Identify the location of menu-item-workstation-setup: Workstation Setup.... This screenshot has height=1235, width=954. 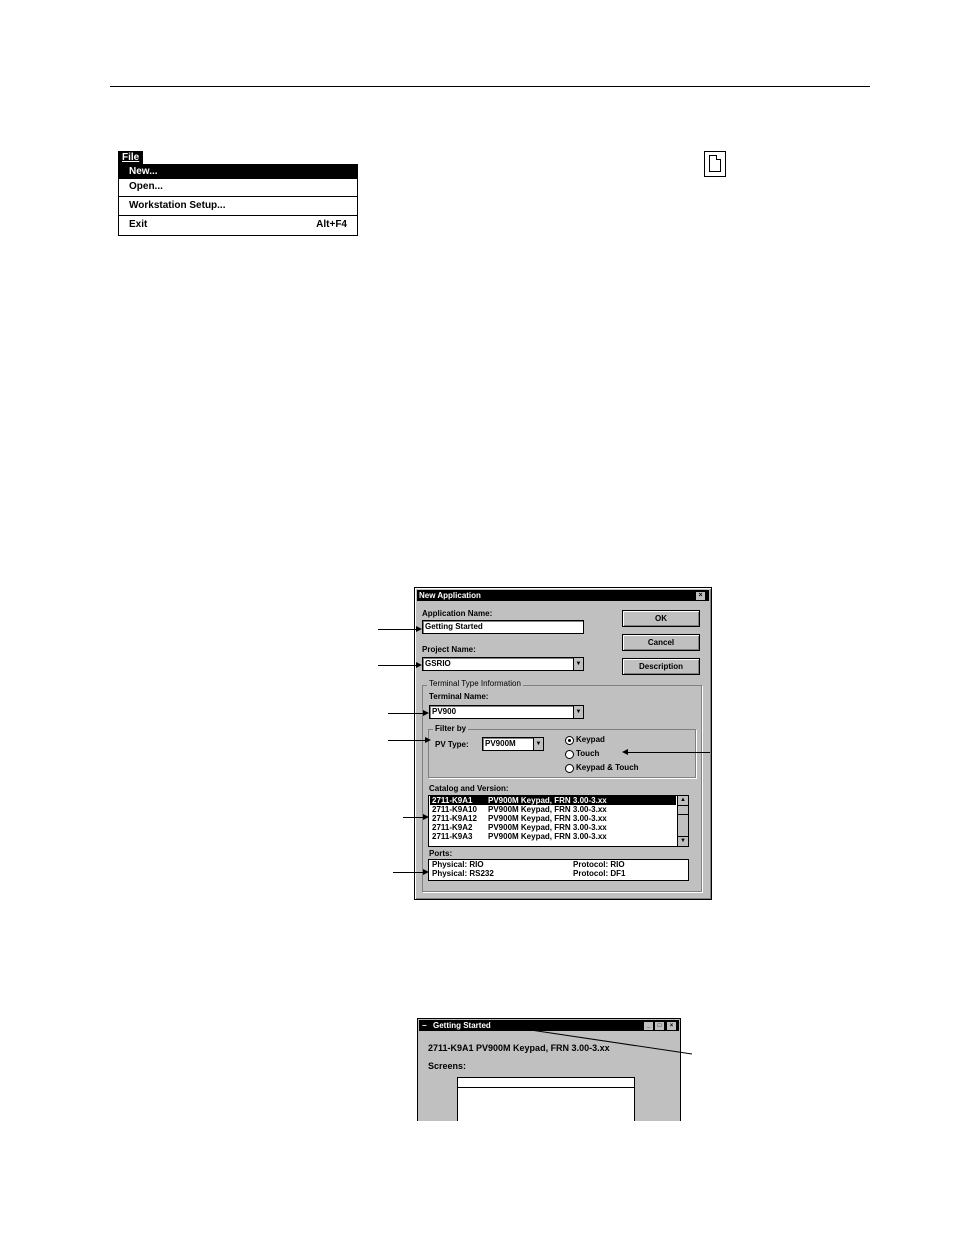
(238, 206).